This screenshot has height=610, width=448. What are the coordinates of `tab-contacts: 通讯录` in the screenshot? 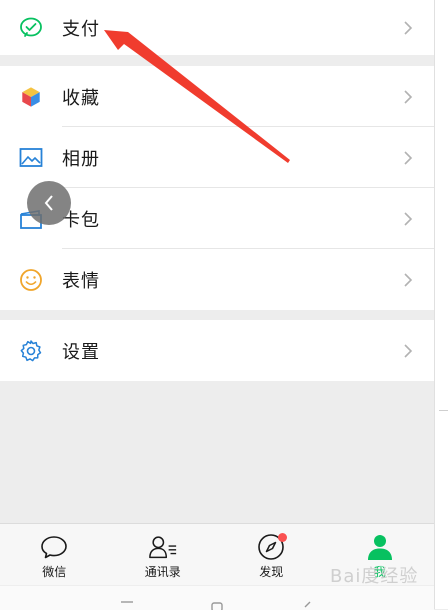 It's located at (163, 555).